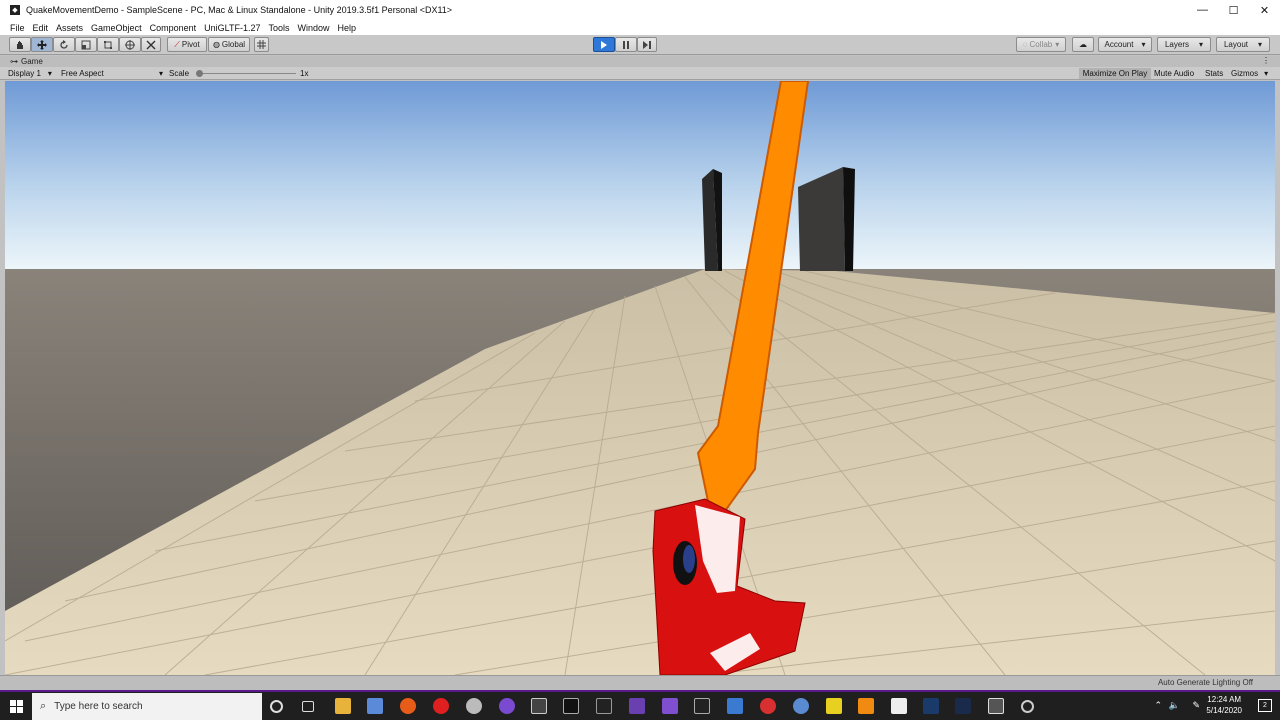 The height and width of the screenshot is (720, 1280). I want to click on hand-tool-button, so click(20, 44).